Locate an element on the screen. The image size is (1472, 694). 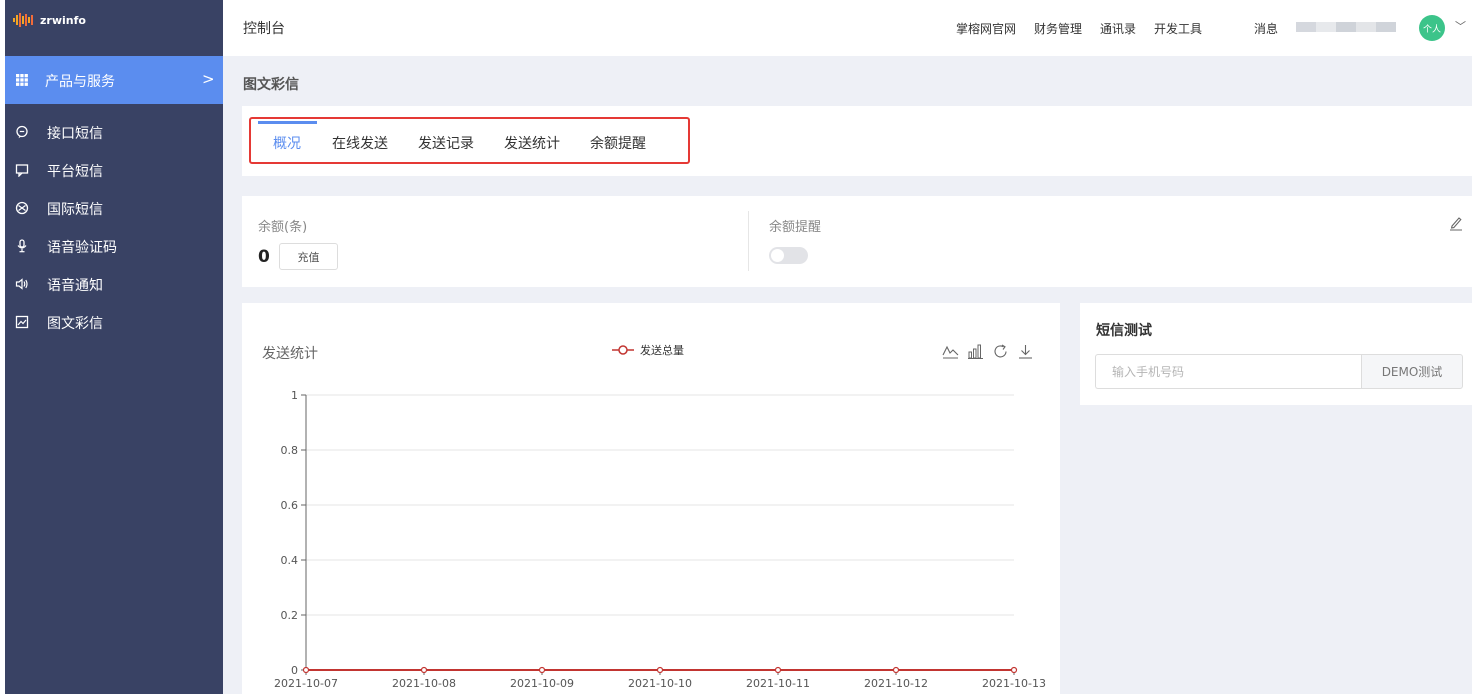
sidebar-item-voice-code: 语音验证码 is located at coordinates (114, 246).